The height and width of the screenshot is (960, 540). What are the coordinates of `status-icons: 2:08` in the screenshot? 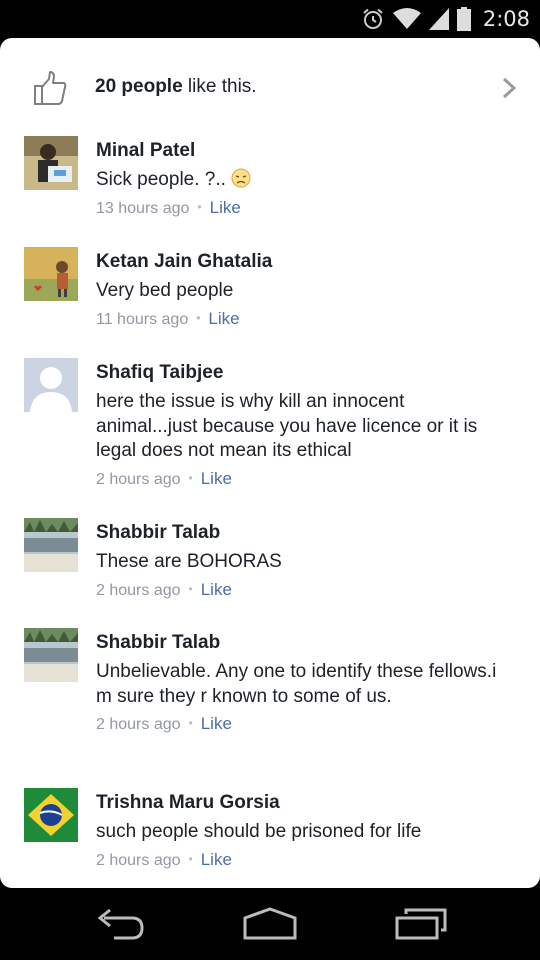 It's located at (445, 19).